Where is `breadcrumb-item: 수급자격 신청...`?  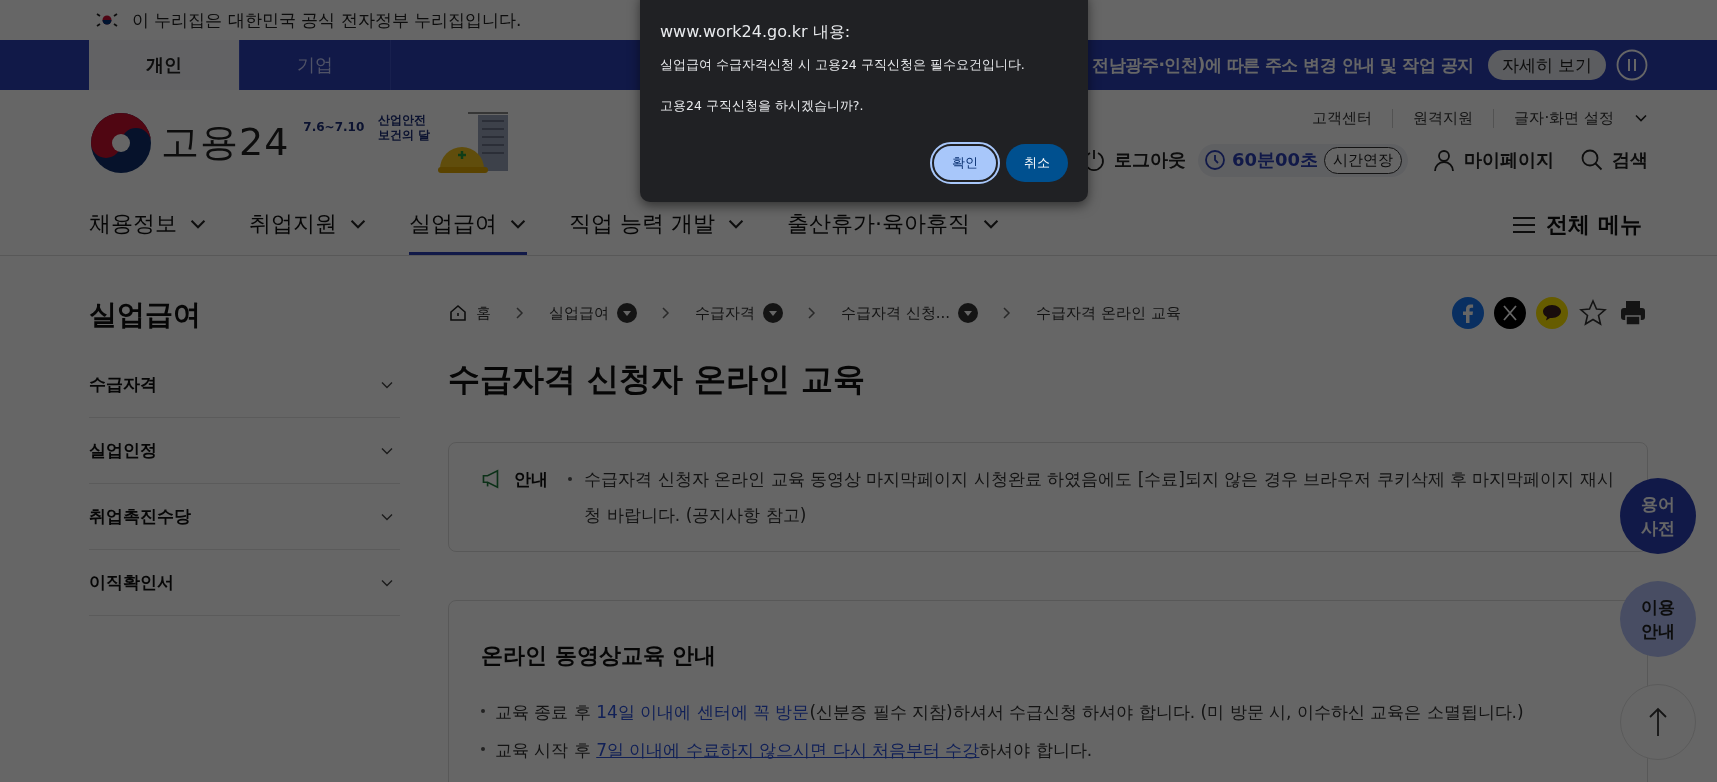 breadcrumb-item: 수급자격 신청... is located at coordinates (896, 313).